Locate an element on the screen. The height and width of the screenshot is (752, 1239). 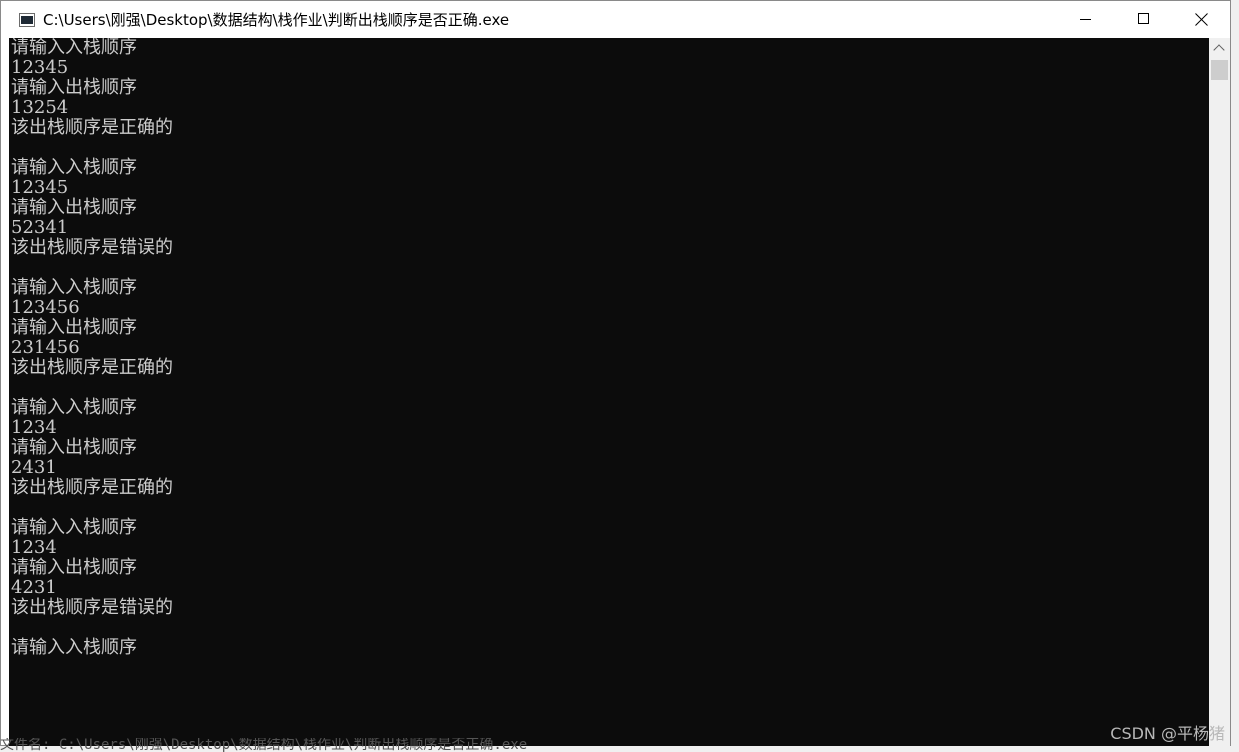
minimize-button is located at coordinates (1085, 19).